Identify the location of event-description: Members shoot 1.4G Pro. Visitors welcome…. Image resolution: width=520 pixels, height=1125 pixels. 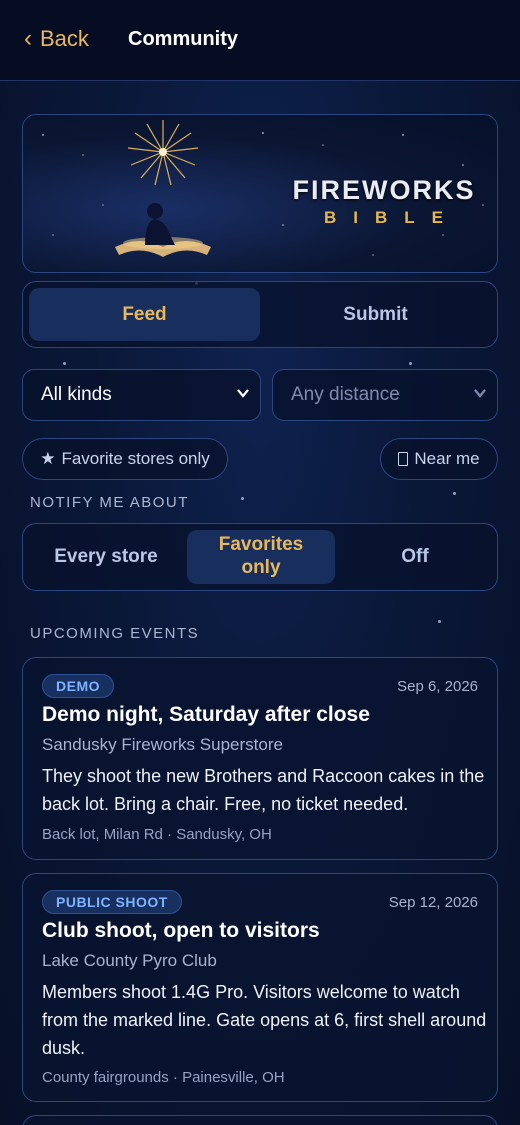
(264, 1020).